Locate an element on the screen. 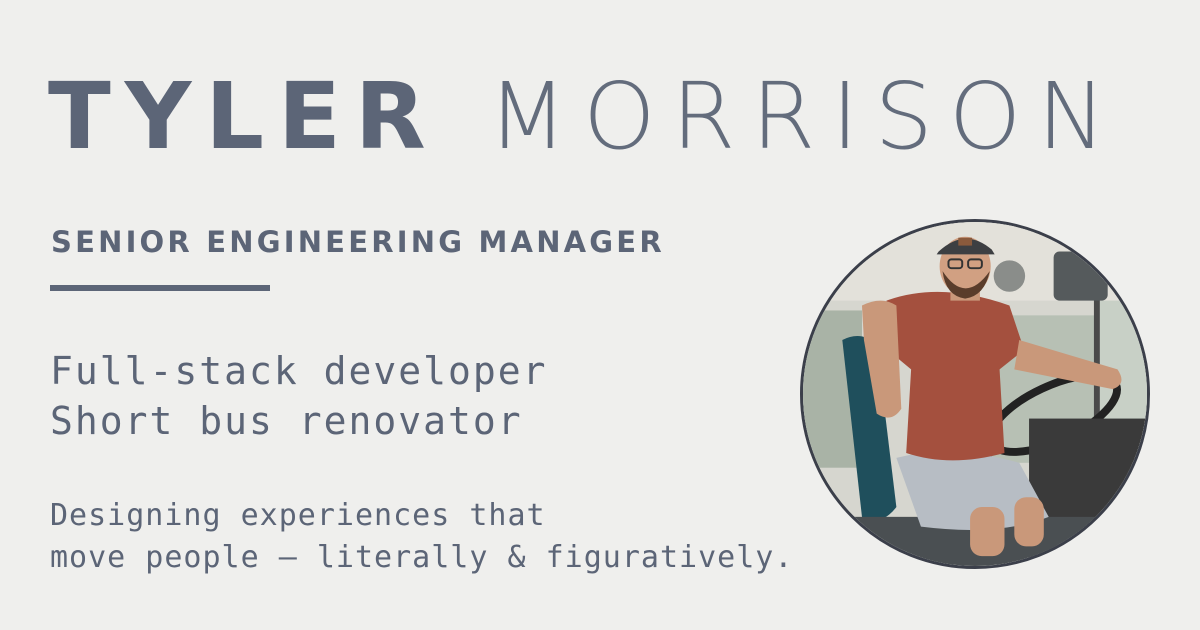 This screenshot has width=1200, height=630. tagline-line: move people — literally & figuratively. is located at coordinates (422, 557).